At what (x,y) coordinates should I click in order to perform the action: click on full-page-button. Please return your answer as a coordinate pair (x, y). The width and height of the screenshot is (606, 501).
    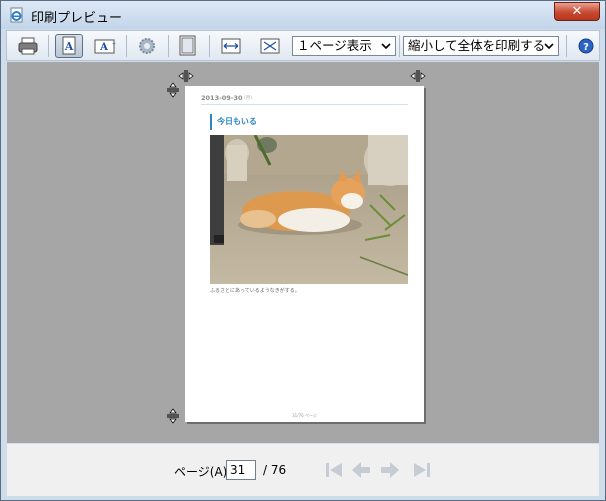
    Looking at the image, I should click on (270, 46).